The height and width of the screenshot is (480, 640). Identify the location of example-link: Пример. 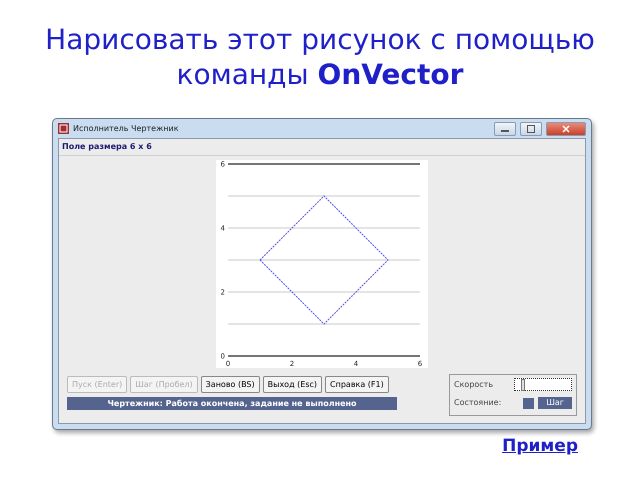
(540, 447).